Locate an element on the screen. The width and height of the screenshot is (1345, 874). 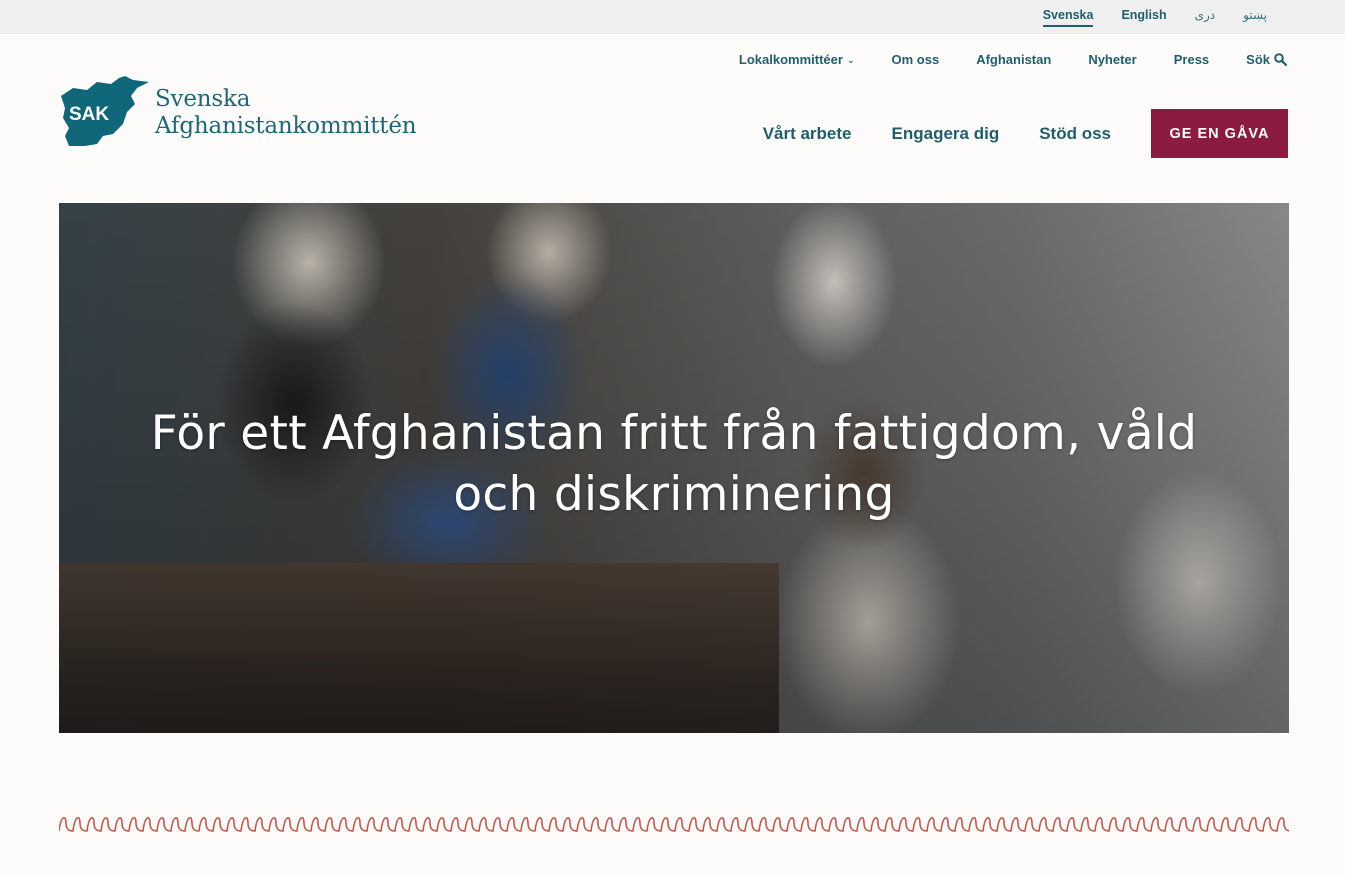
afghanistan-map-logo-icon: SAK is located at coordinates (105, 111).